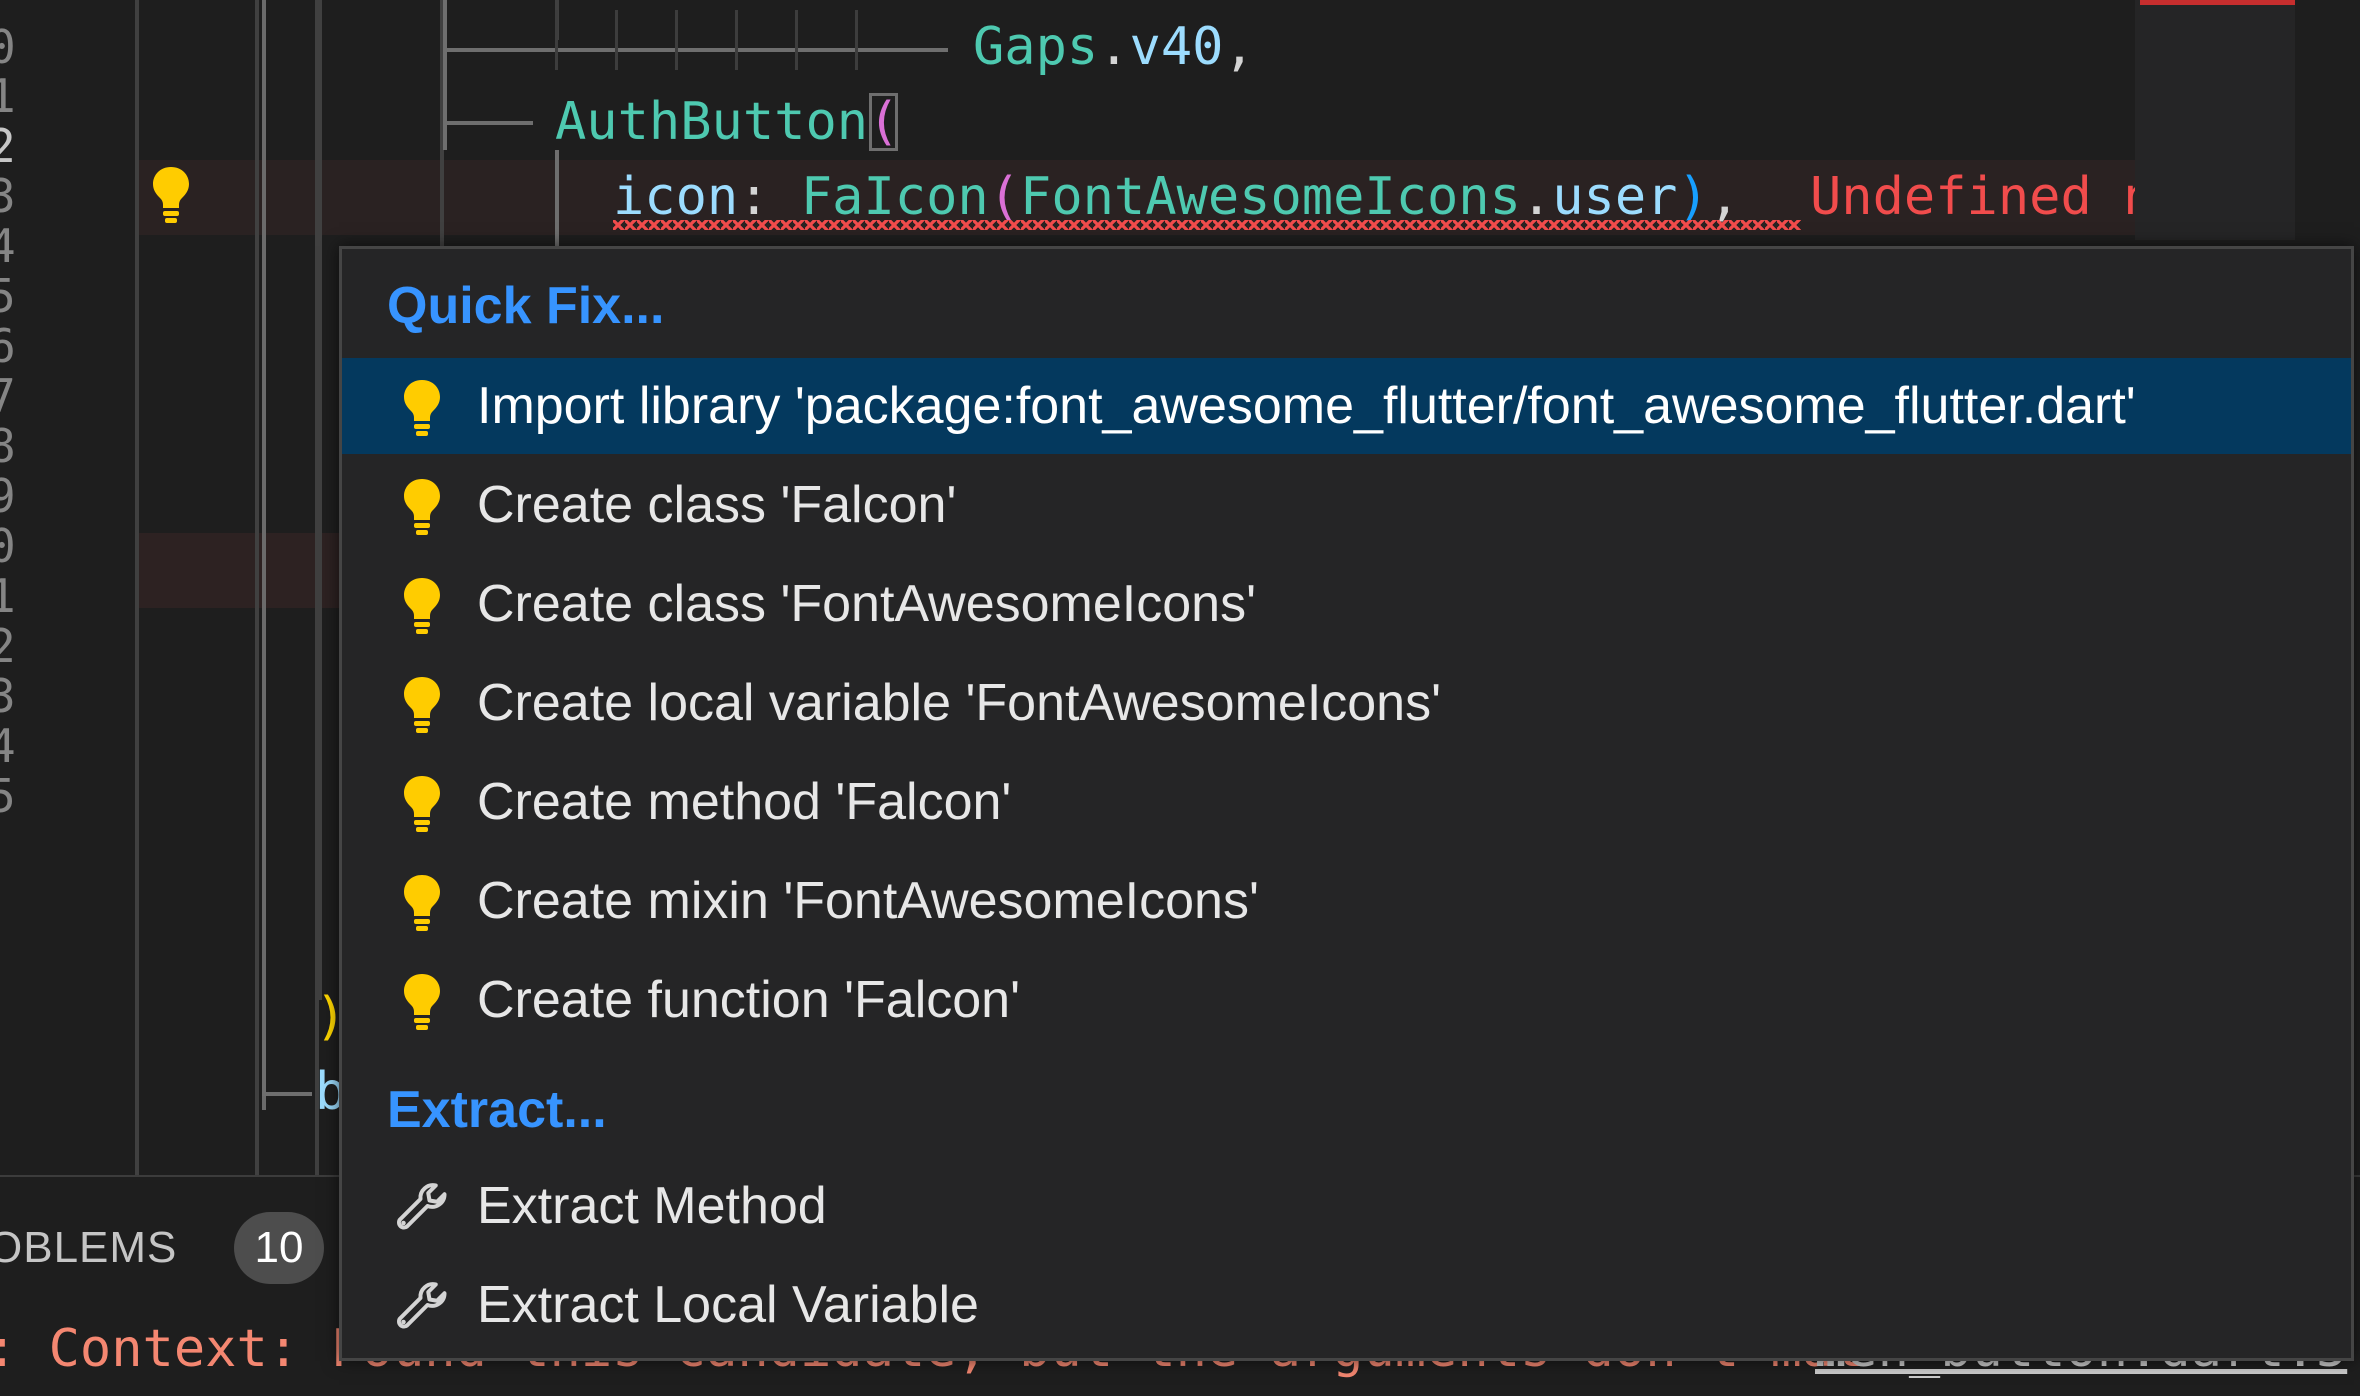 The height and width of the screenshot is (1396, 2360). I want to click on quick-fix-item-create-class-fontawesomeicons: Create class 'FontAwesomeIcons', so click(1346, 604).